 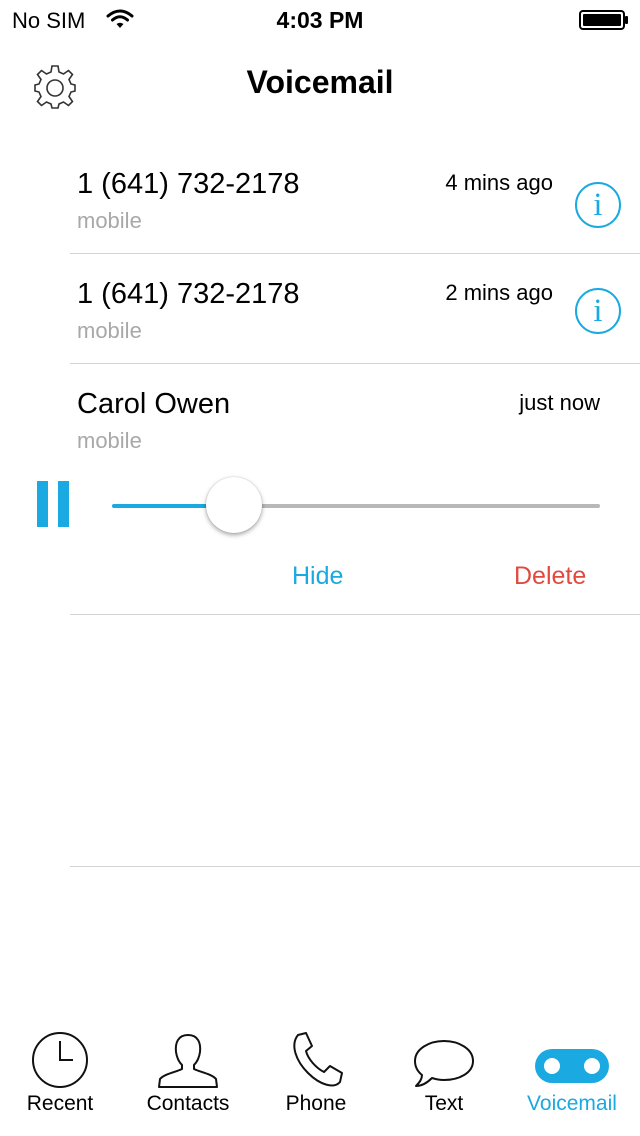 I want to click on tab-text: Text, so click(x=444, y=1079).